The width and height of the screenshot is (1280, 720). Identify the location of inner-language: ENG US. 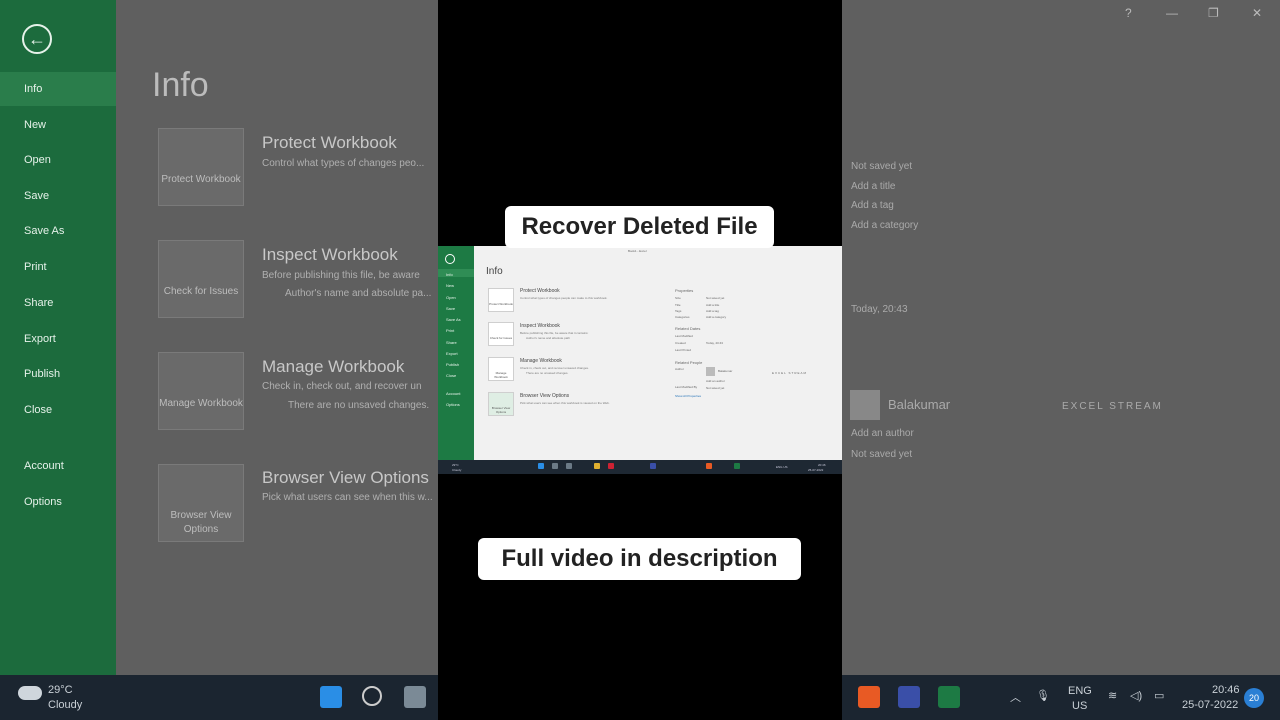
(782, 467).